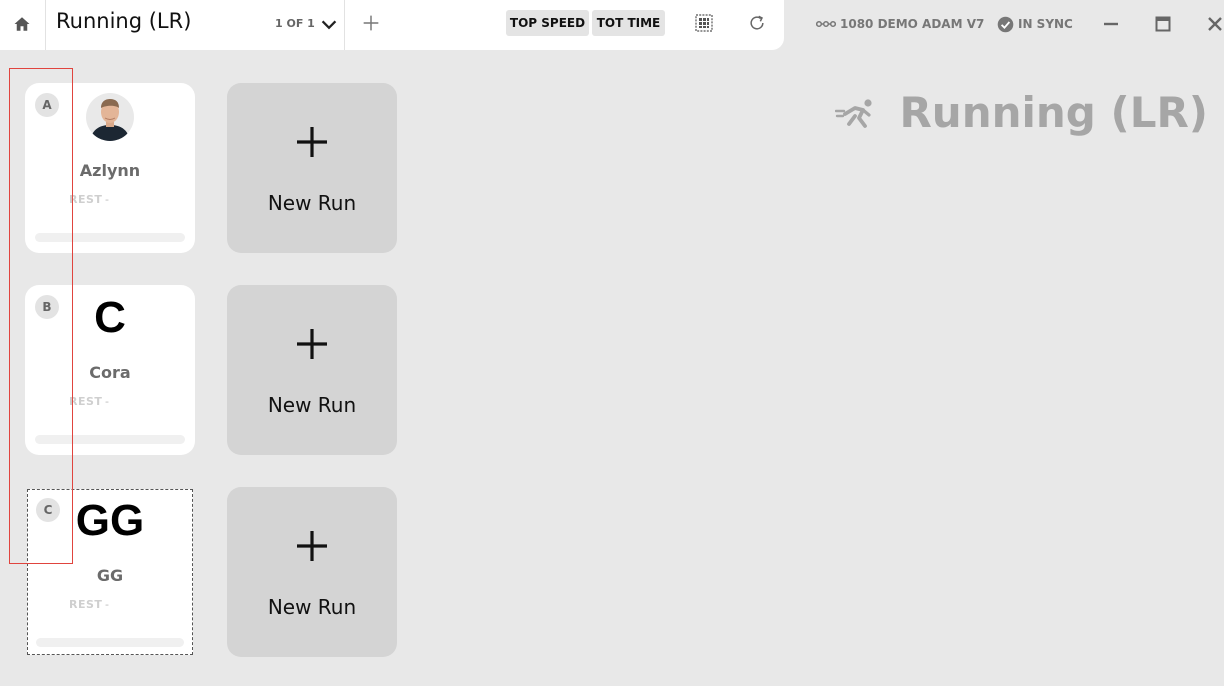 The height and width of the screenshot is (686, 1224). I want to click on refresh-icon, so click(757, 23).